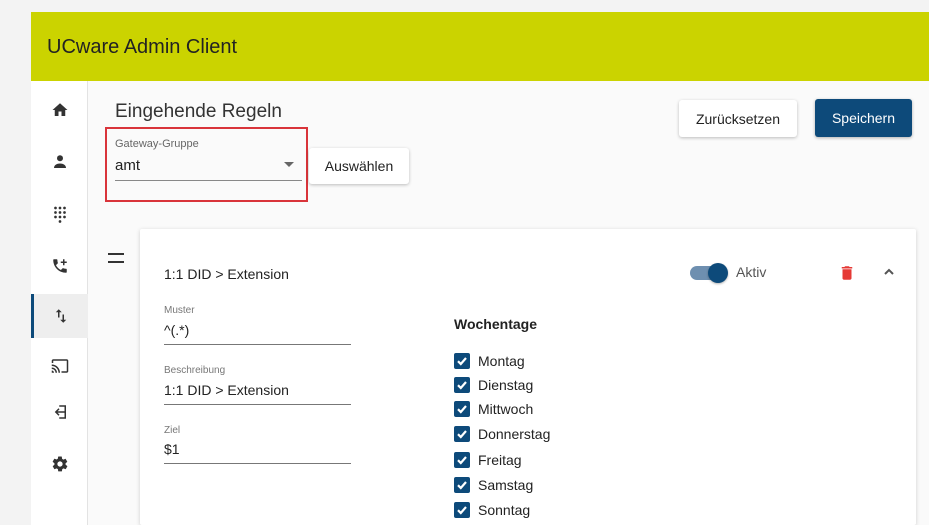 The image size is (929, 525). Describe the element at coordinates (127, 165) in the screenshot. I see `gateway-group-select: amt` at that location.